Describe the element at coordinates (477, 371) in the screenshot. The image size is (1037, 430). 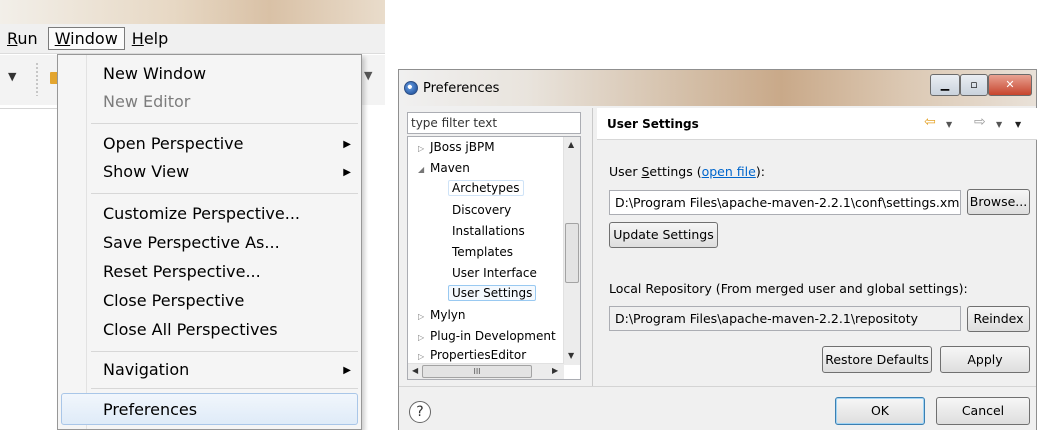
I see `scrollbar-thumb: III` at that location.